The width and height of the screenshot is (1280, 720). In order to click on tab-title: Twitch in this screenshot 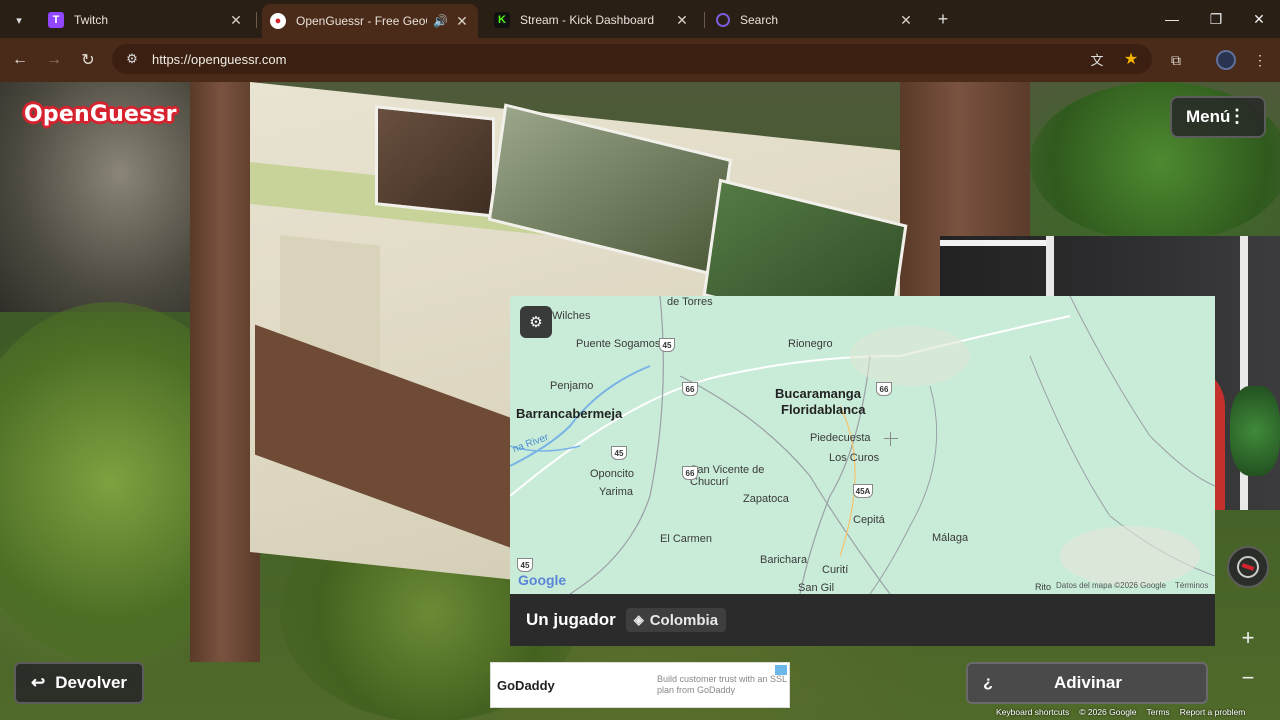, I will do `click(91, 20)`.